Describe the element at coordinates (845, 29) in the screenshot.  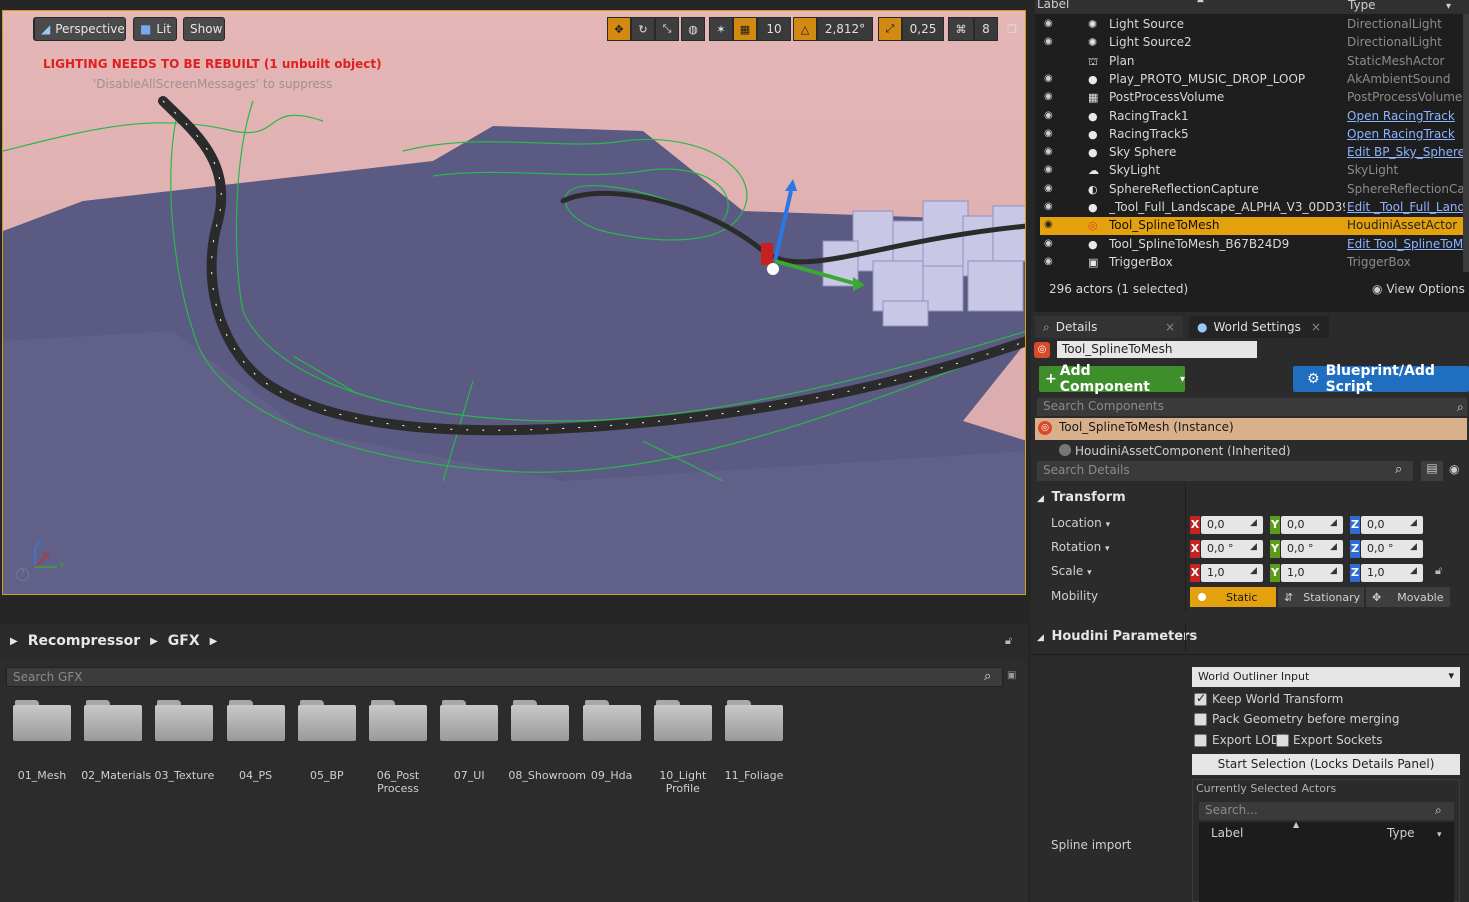
I see `rotation-snap-value: 2,812°` at that location.